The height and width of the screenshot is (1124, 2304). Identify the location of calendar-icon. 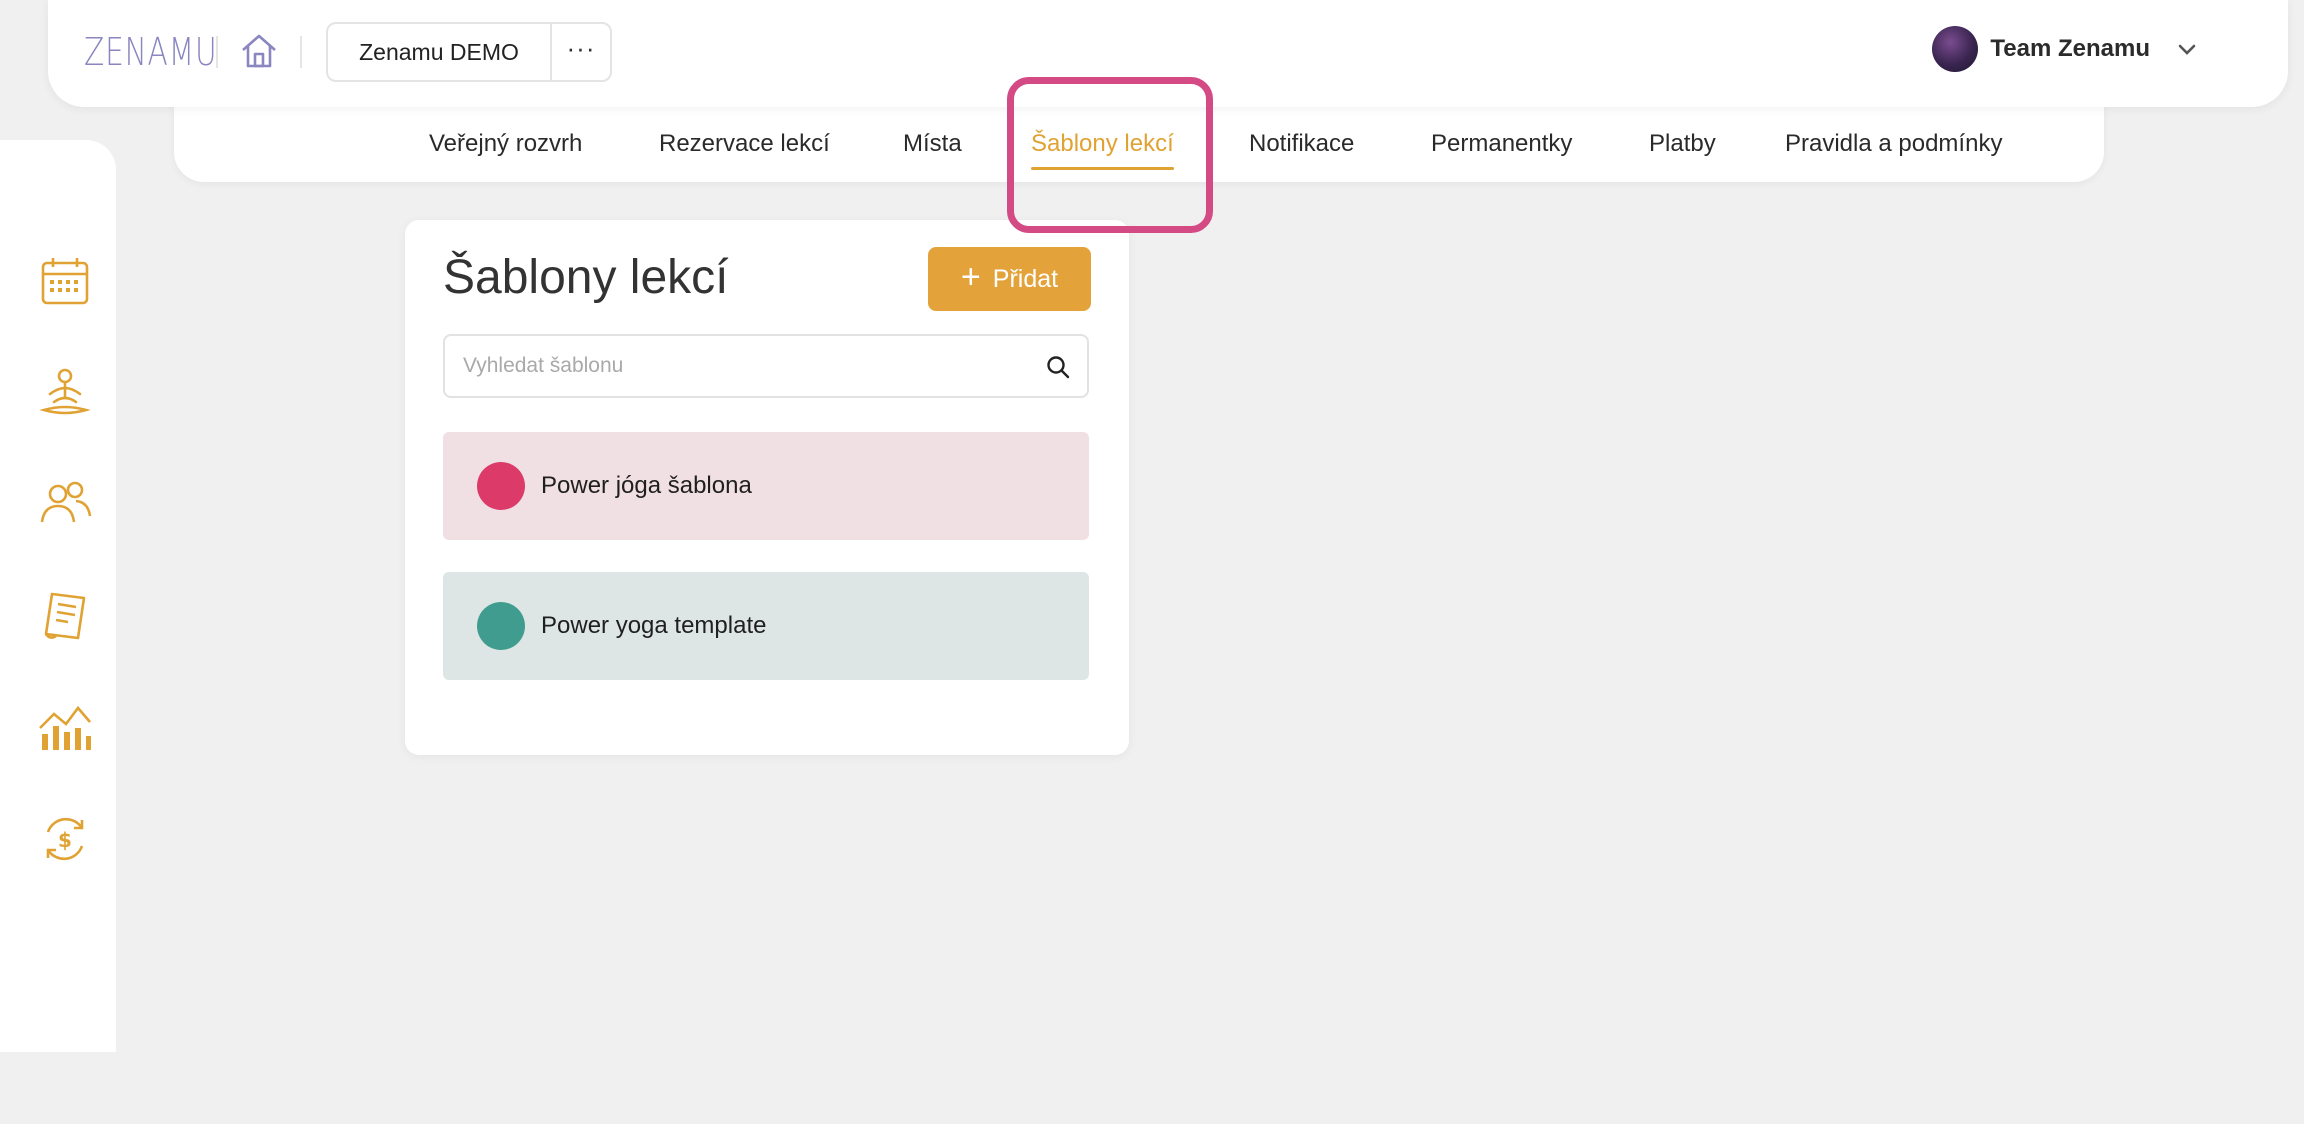
(65, 281).